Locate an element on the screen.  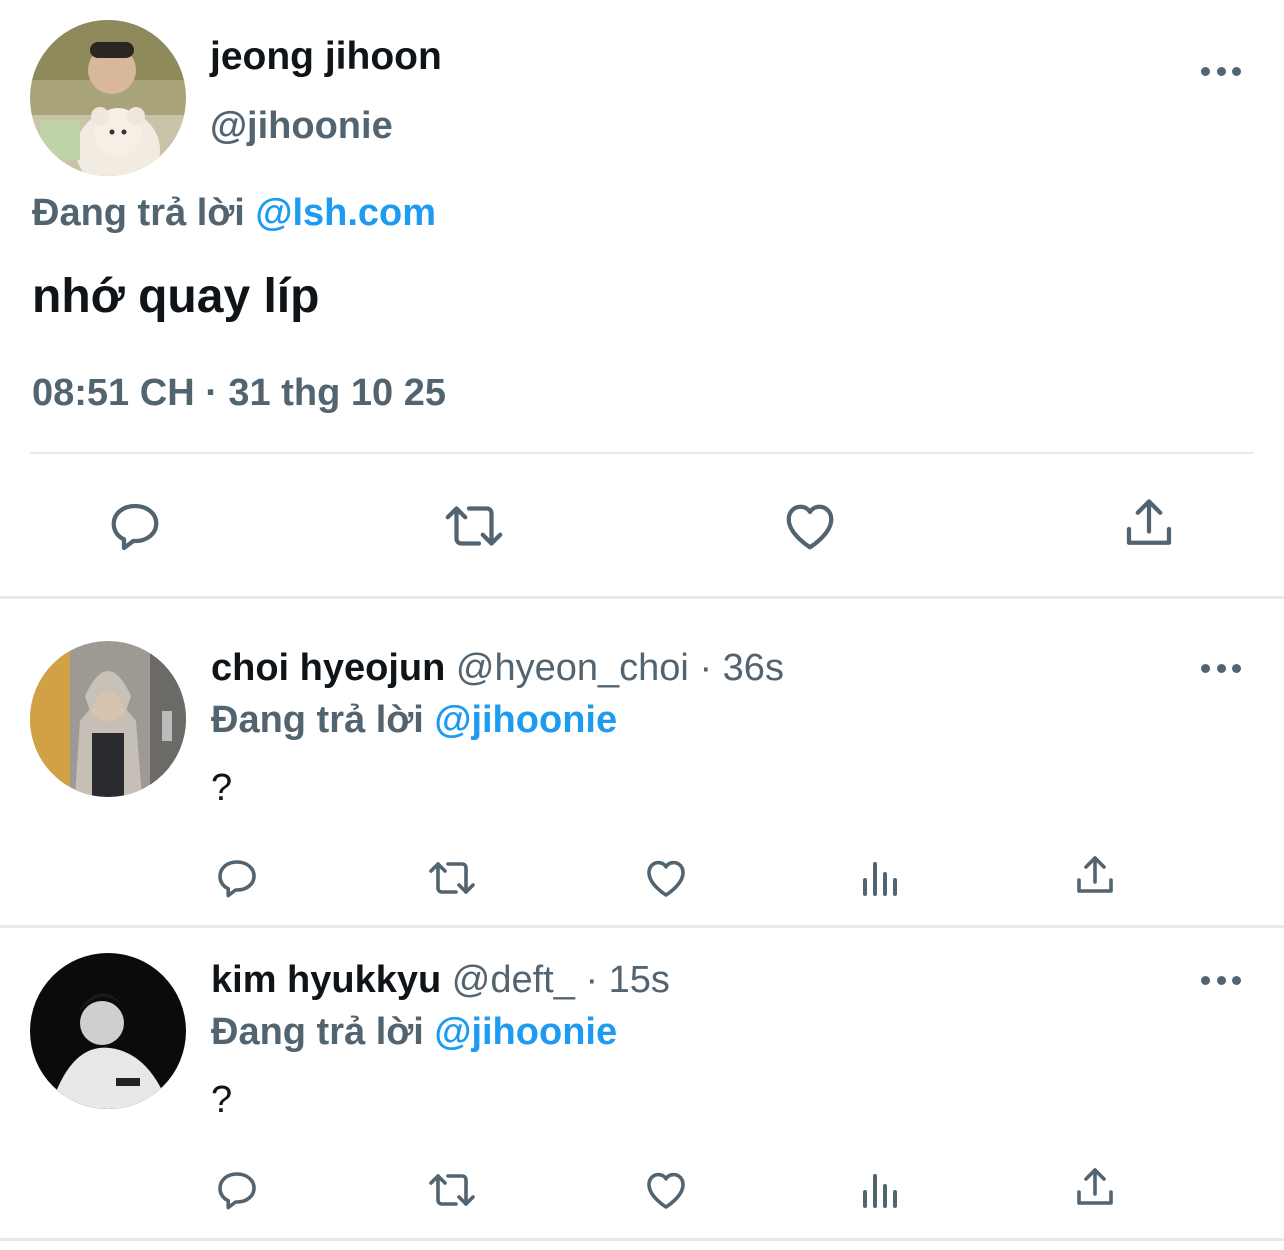
handle: @deft_ is located at coordinates (513, 980).